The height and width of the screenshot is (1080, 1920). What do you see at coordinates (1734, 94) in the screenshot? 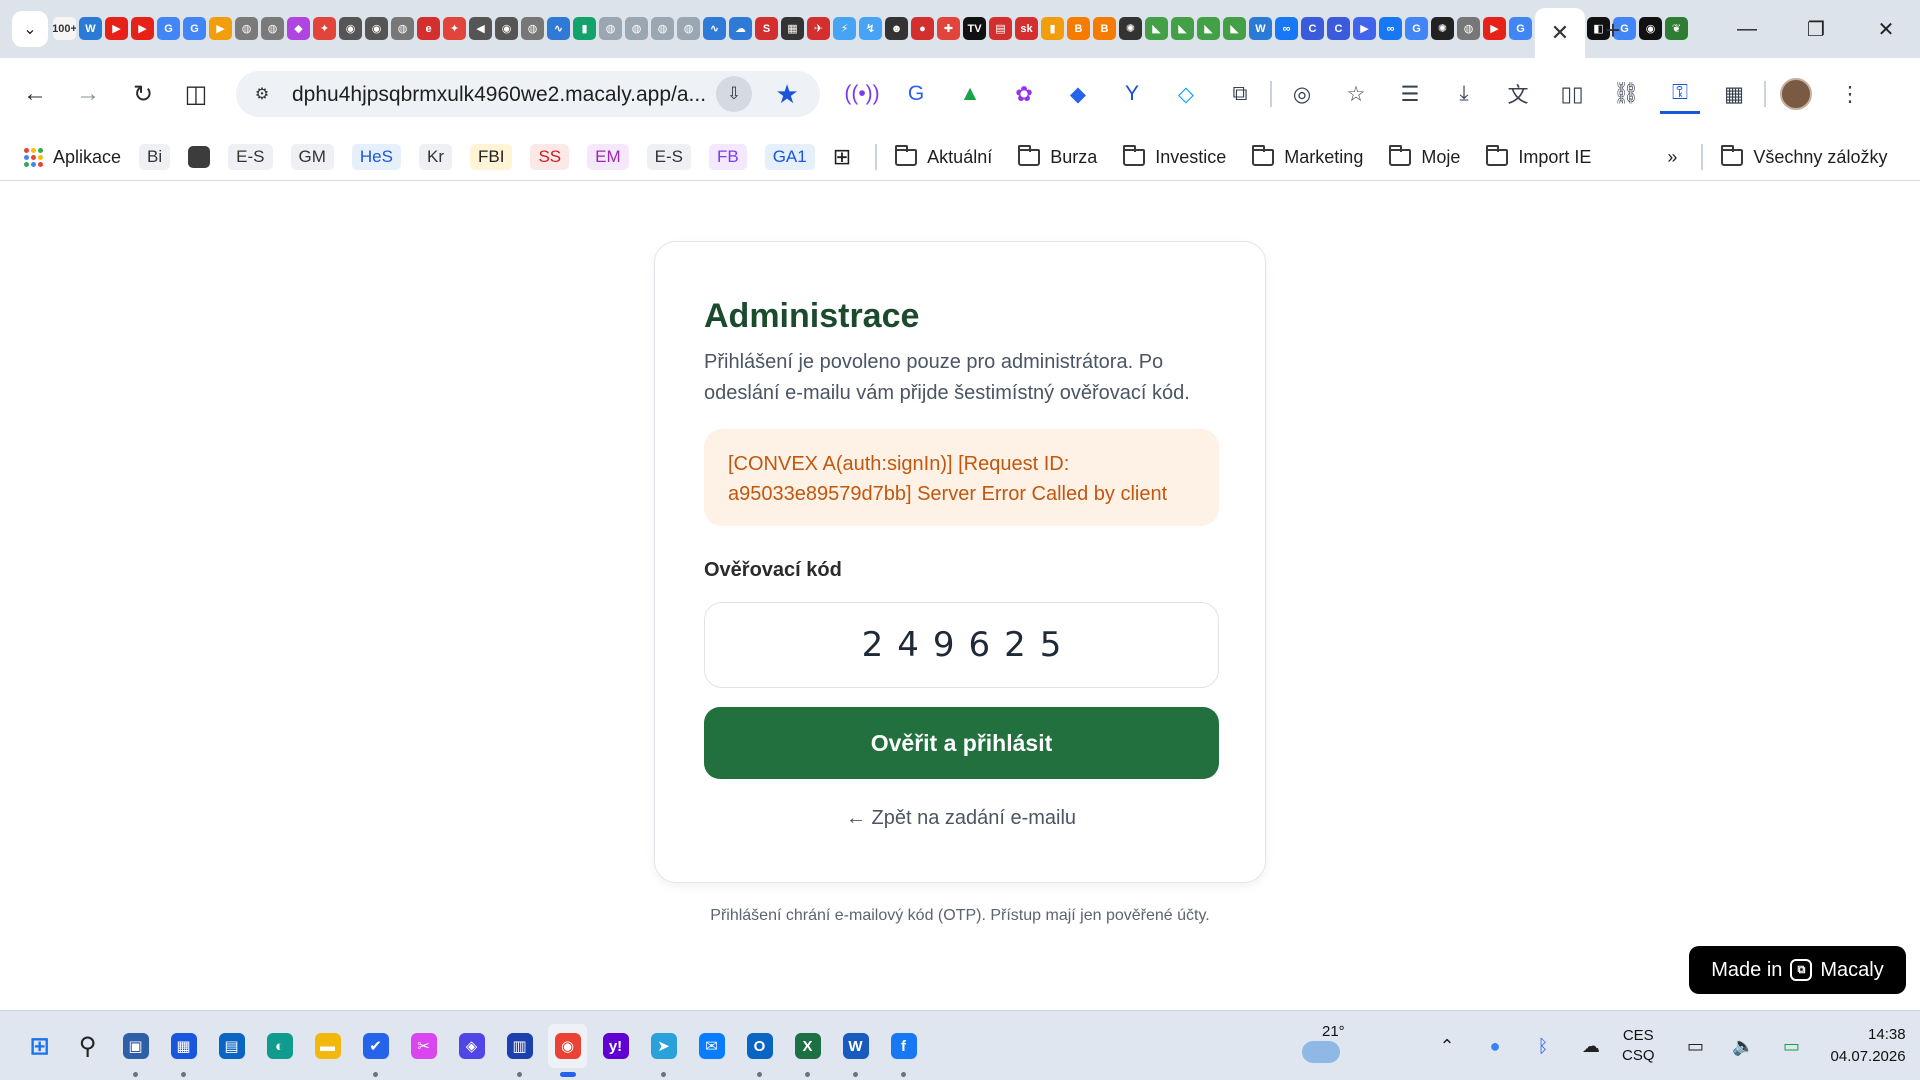
I see `qr-code-icon: ▦` at bounding box center [1734, 94].